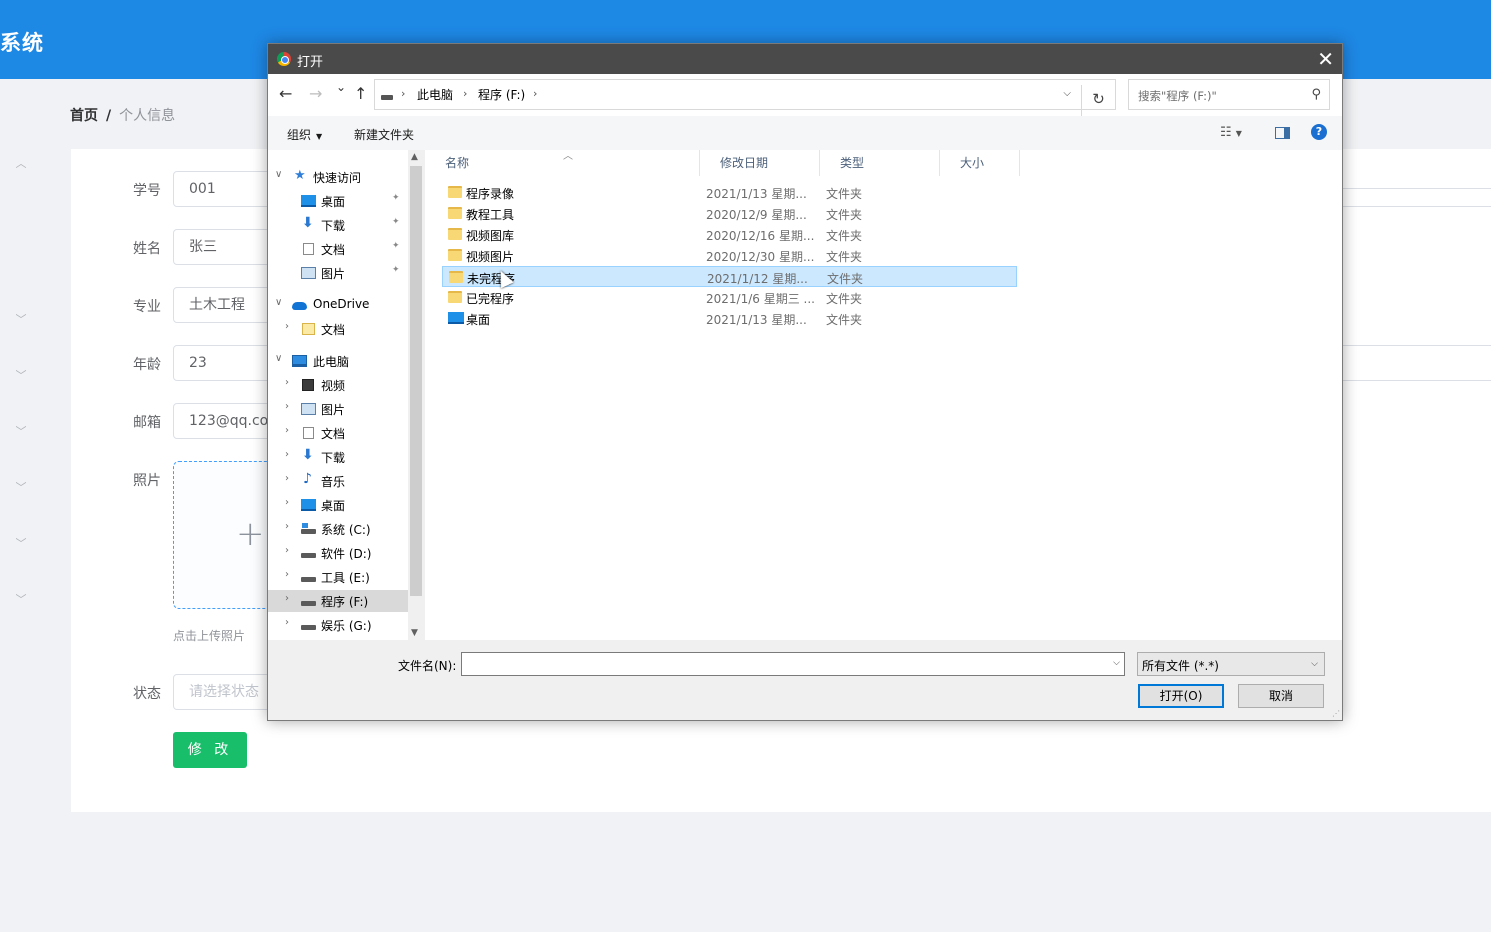 This screenshot has width=1491, height=932. What do you see at coordinates (338, 273) in the screenshot?
I see `tree-item-pictures: 图片 ✦` at bounding box center [338, 273].